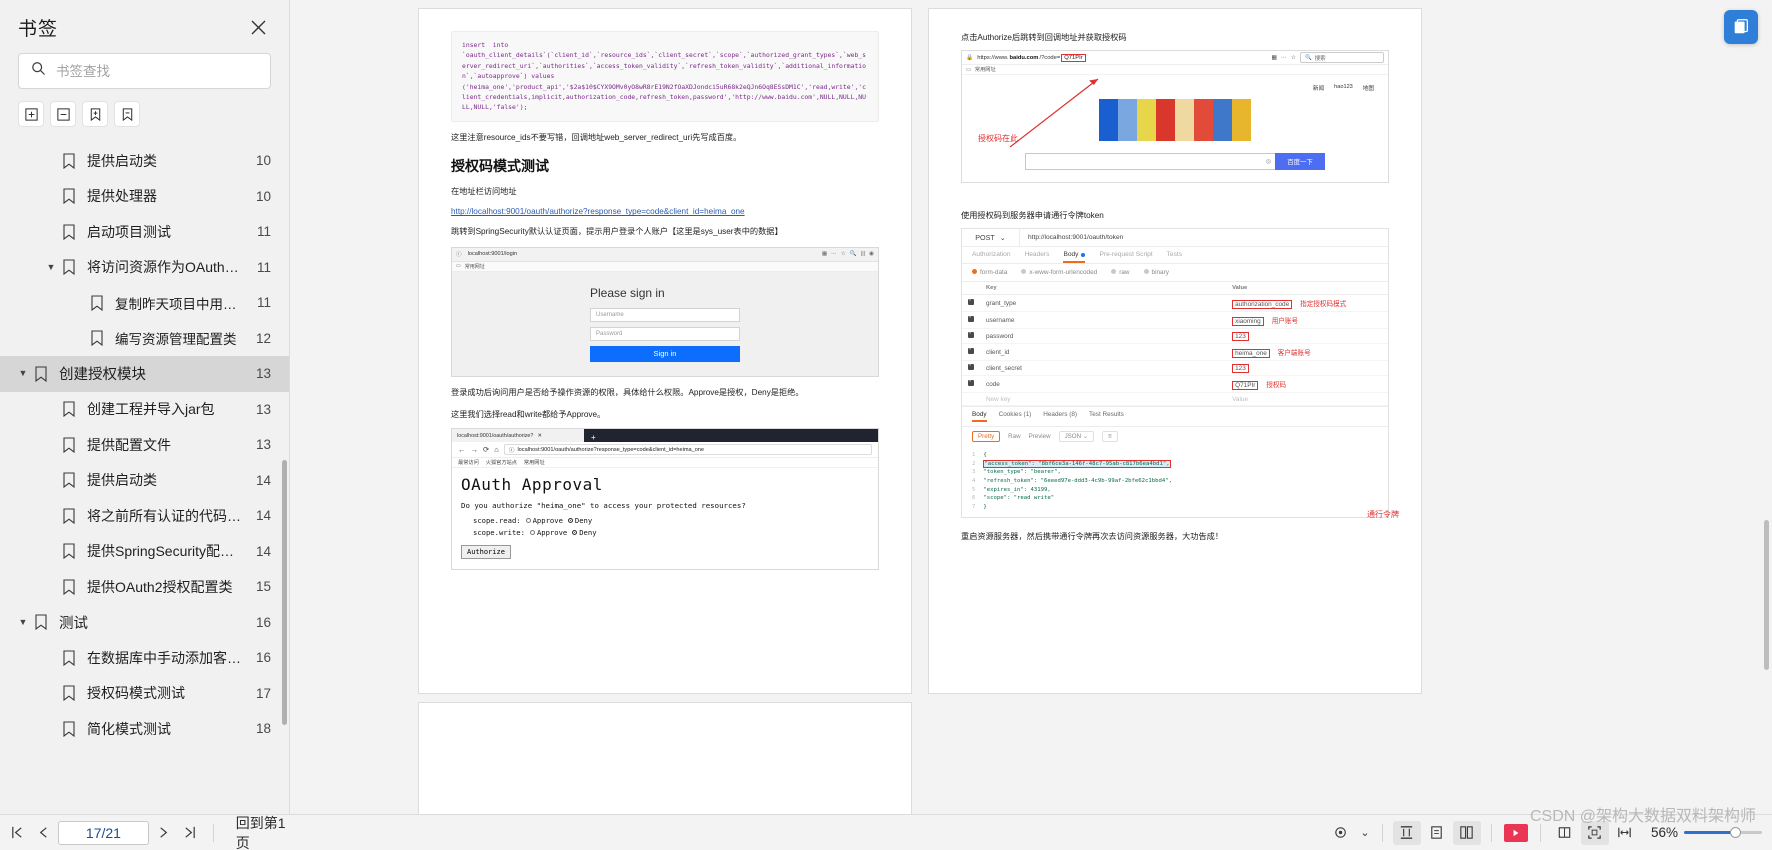 Image resolution: width=1772 pixels, height=850 pixels. Describe the element at coordinates (1059, 272) in the screenshot. I see `body-type-urlencoded: x-www-form-urlencoded` at that location.